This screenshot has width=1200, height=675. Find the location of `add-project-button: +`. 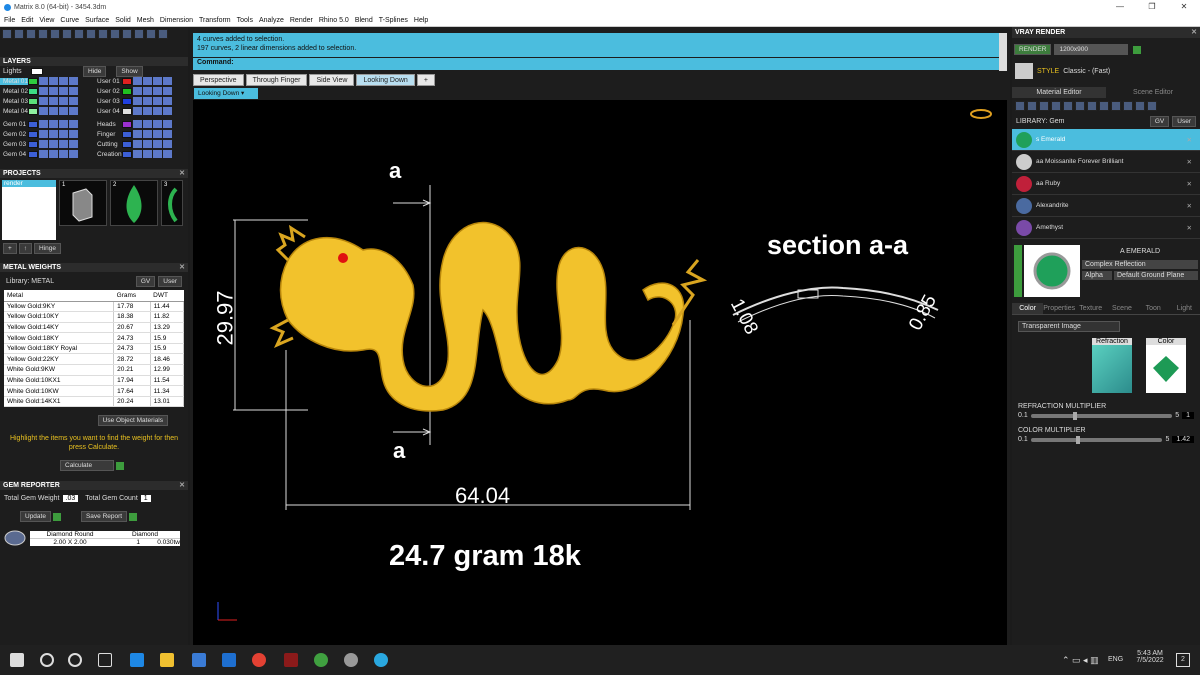

add-project-button: + is located at coordinates (10, 248).